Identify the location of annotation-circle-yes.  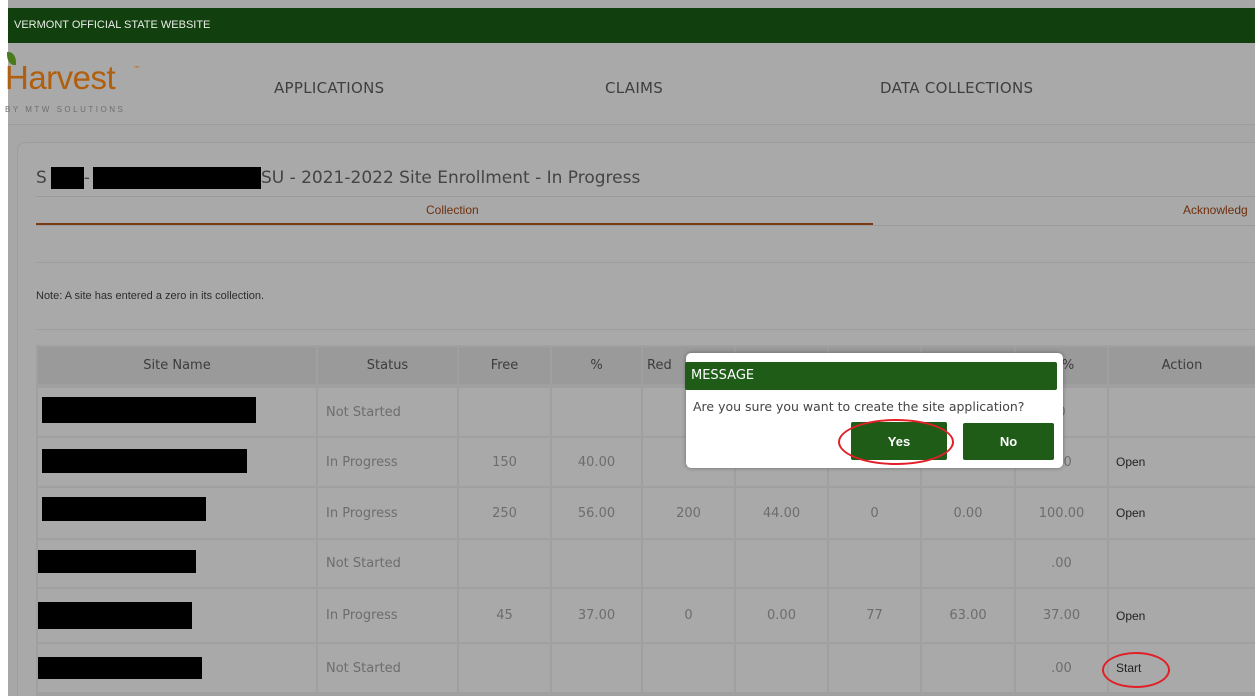
(896, 442).